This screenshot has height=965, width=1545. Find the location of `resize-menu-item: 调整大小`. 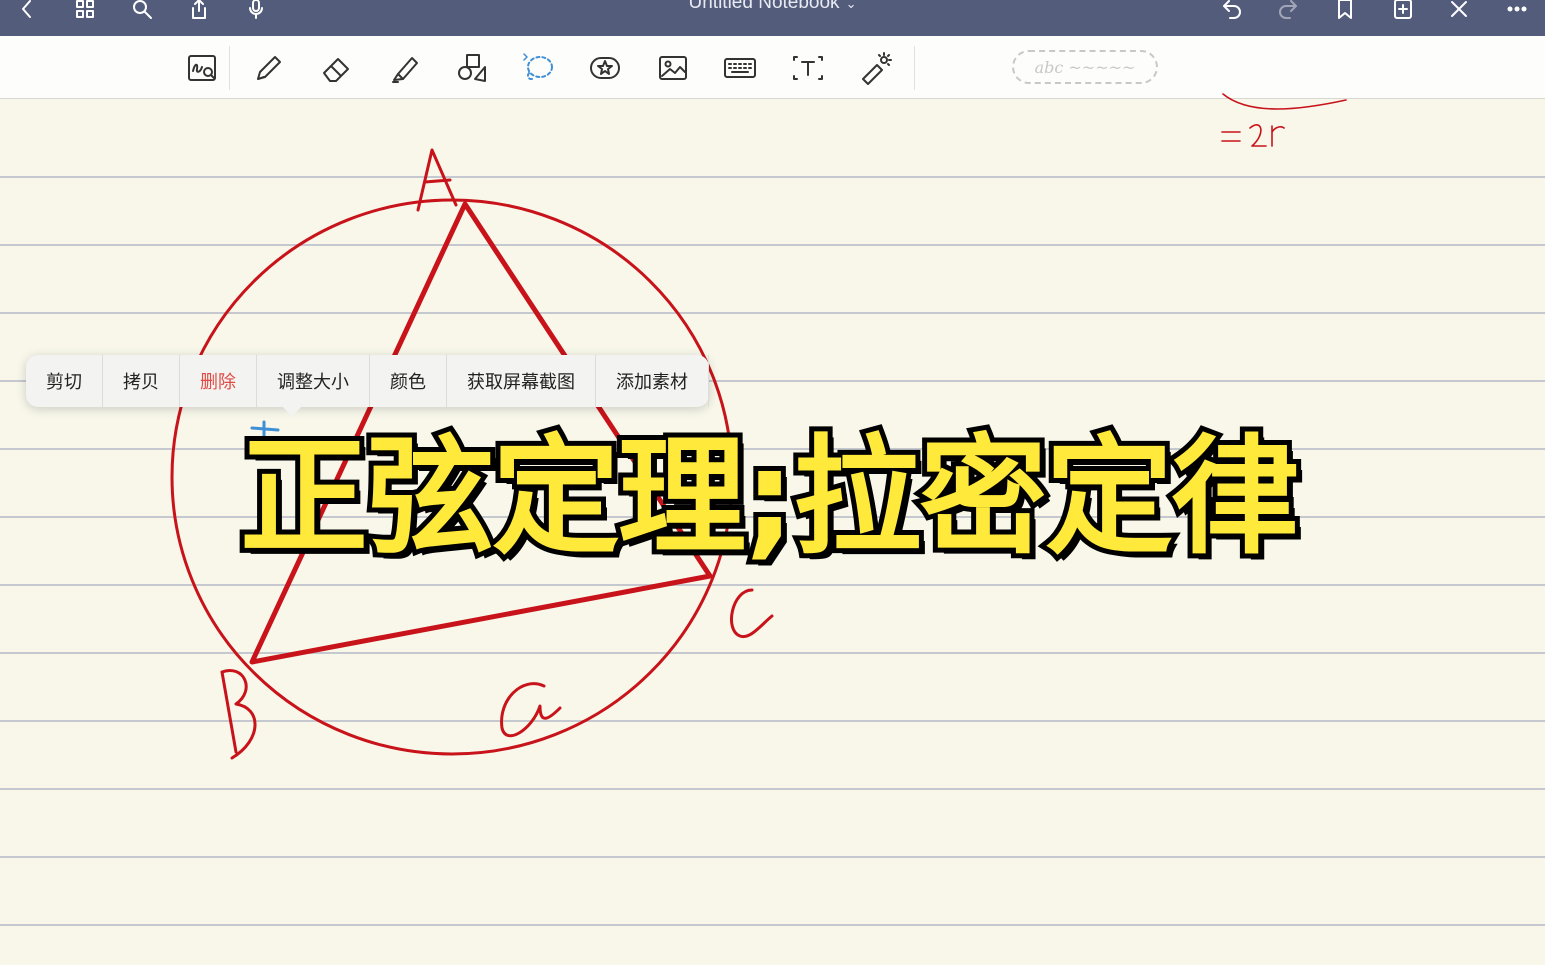

resize-menu-item: 调整大小 is located at coordinates (313, 381).